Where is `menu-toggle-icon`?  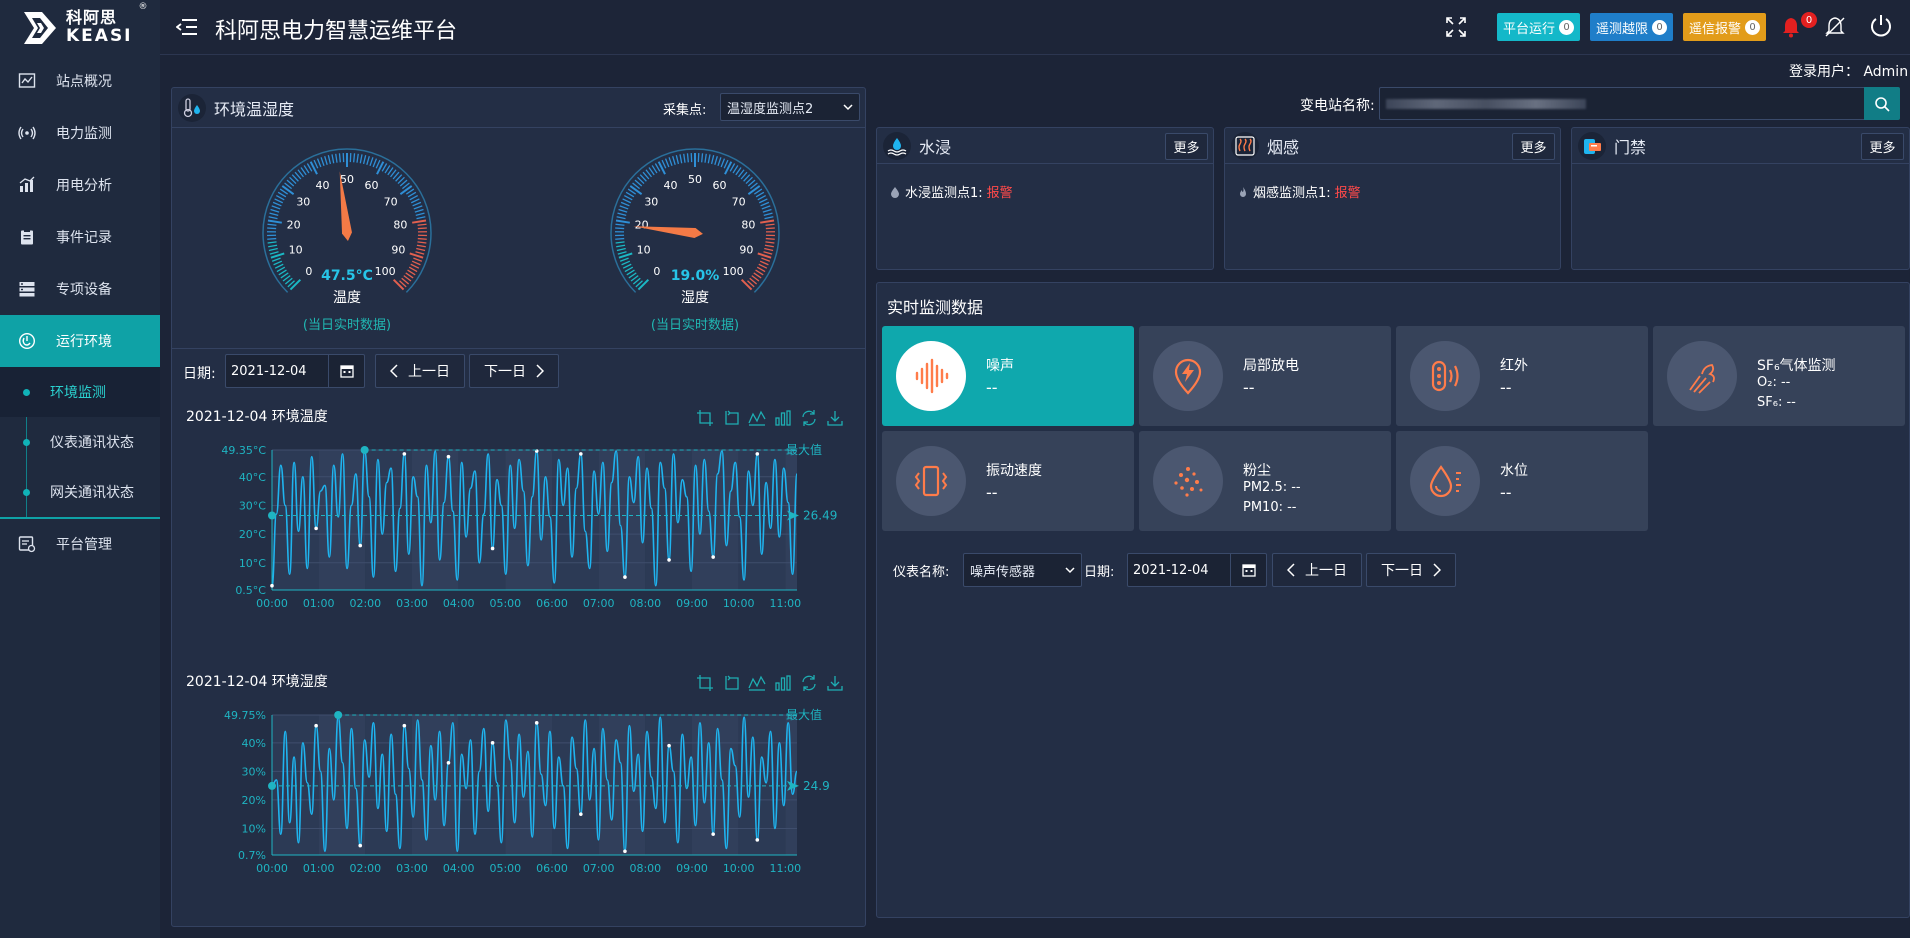
menu-toggle-icon is located at coordinates (187, 27).